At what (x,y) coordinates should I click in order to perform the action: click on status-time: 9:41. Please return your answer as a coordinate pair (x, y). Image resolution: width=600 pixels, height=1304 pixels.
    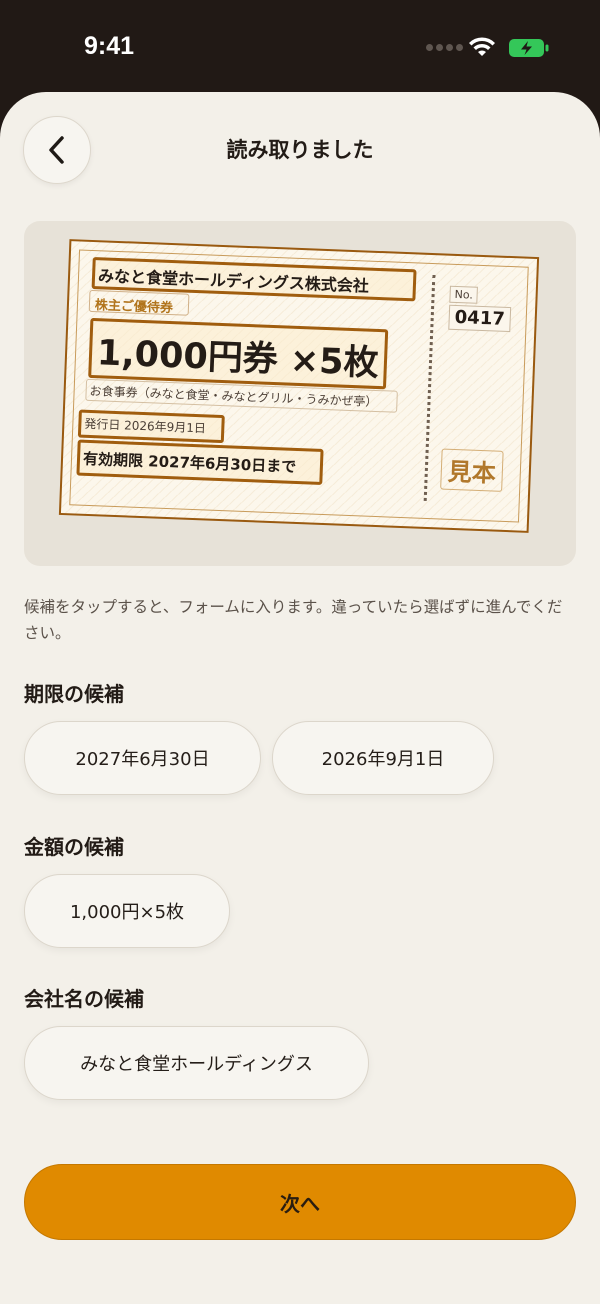
    Looking at the image, I should click on (109, 46).